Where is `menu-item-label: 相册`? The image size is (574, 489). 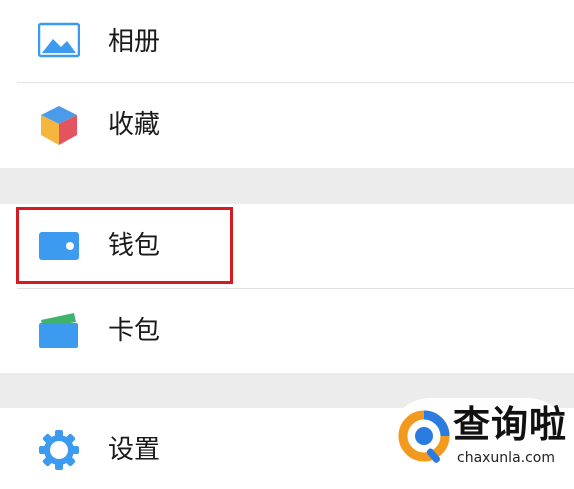
menu-item-label: 相册 is located at coordinates (134, 42).